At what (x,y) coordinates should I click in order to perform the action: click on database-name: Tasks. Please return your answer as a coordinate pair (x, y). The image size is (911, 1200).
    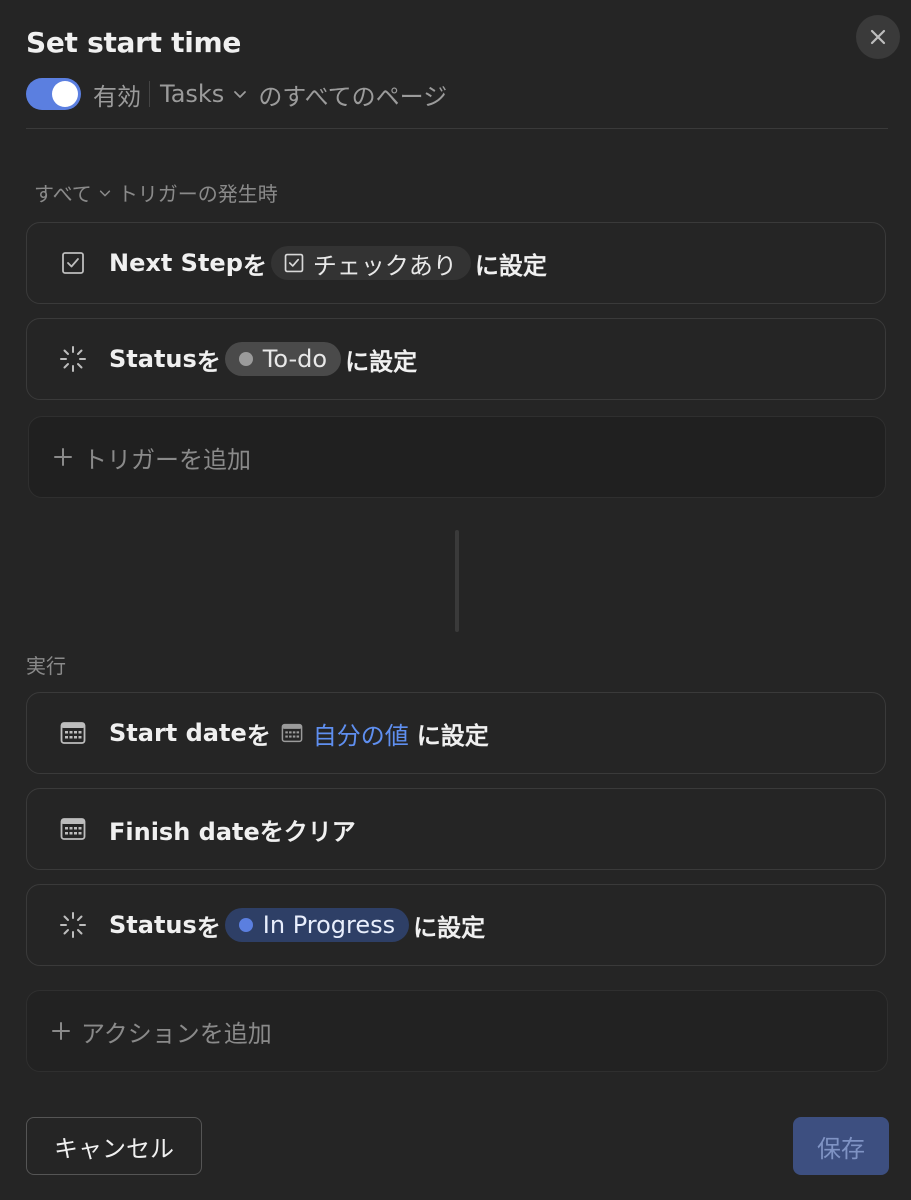
    Looking at the image, I should click on (192, 94).